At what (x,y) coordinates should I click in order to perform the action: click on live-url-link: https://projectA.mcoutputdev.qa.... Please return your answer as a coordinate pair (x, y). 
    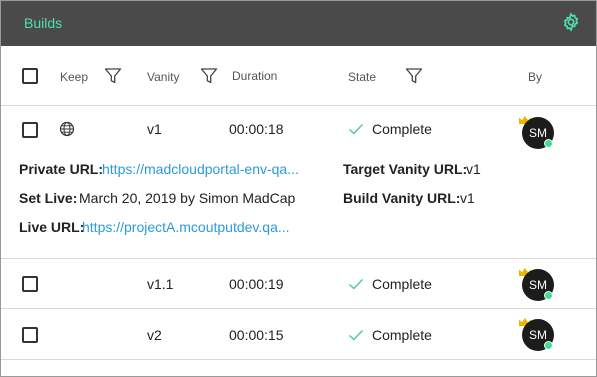
    Looking at the image, I should click on (186, 227).